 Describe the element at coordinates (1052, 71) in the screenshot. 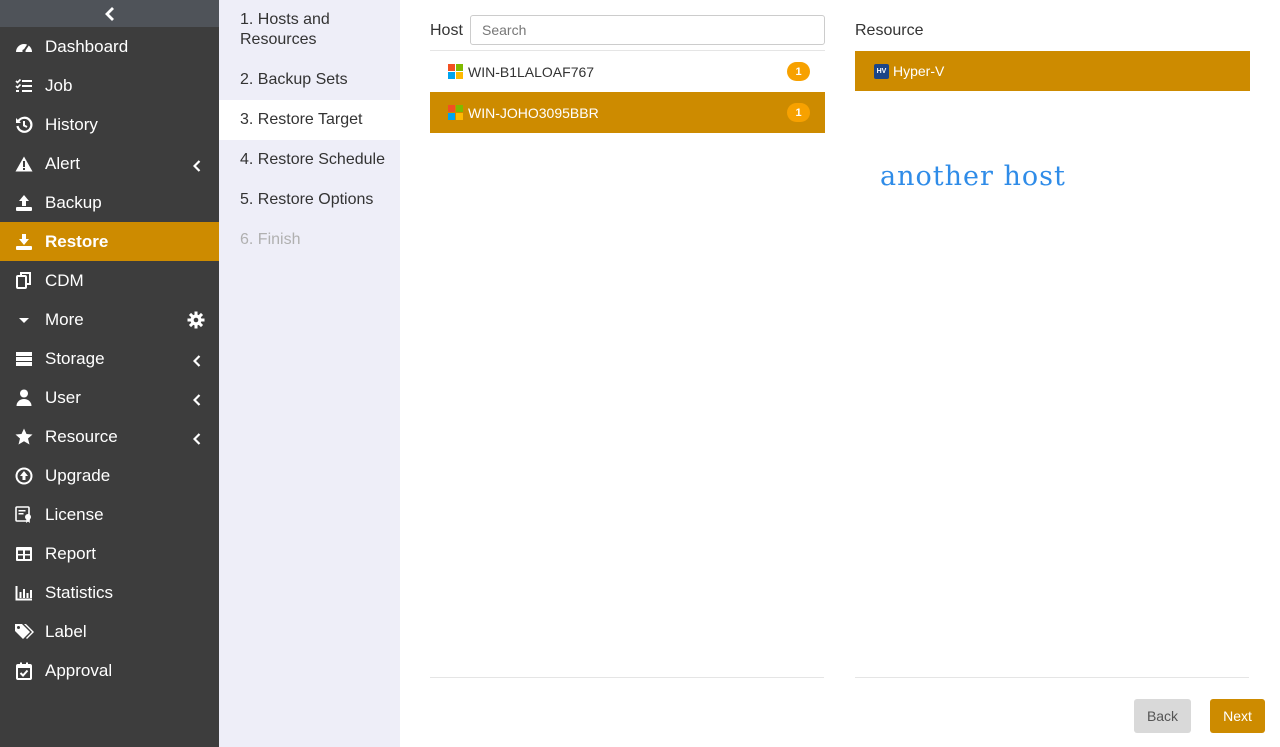

I see `resource-item: HV Hyper-V` at that location.